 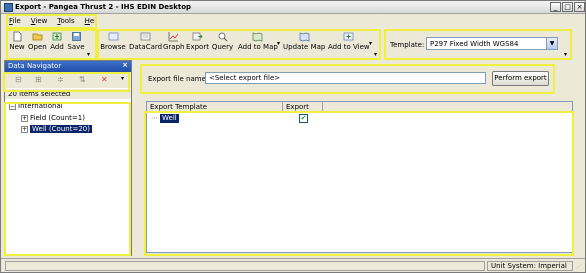 I want to click on datacard-button: DataCard, so click(x=146, y=44).